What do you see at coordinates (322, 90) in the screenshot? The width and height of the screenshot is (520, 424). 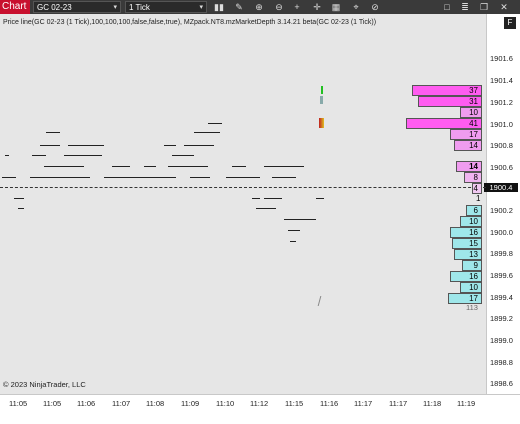 I see `uptick-marker` at bounding box center [322, 90].